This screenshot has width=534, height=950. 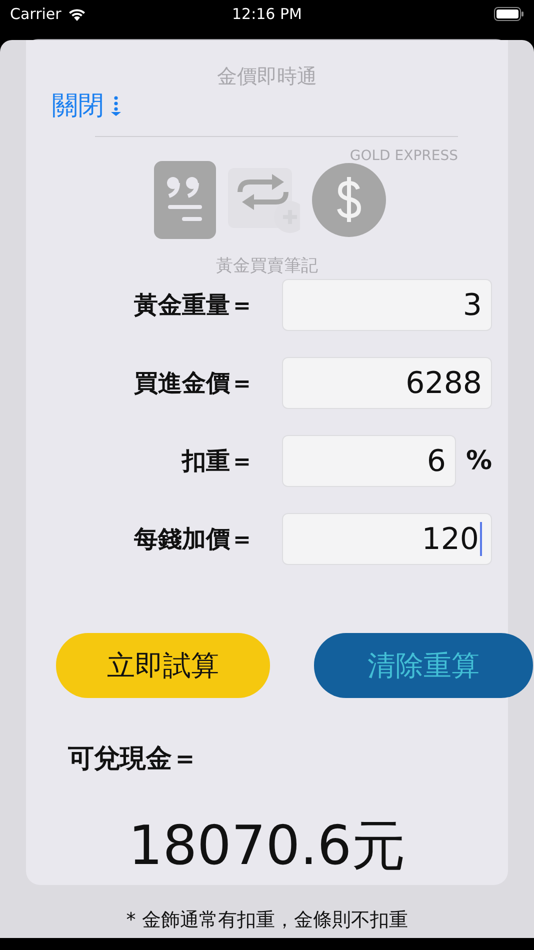 I want to click on unit-label: %, so click(x=479, y=461).